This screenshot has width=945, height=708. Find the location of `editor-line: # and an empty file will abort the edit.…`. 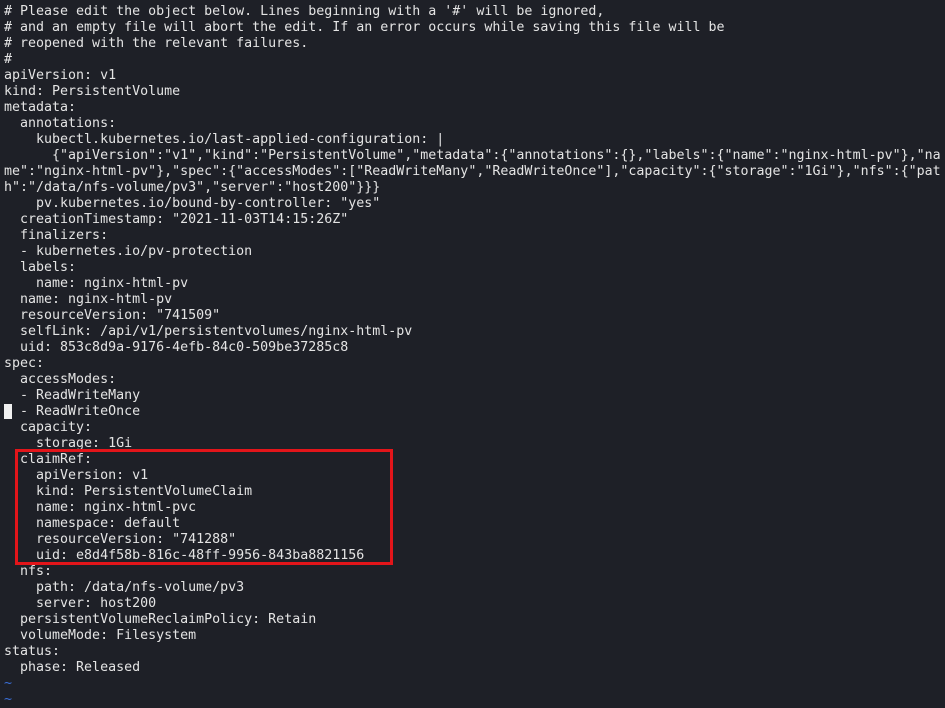

editor-line: # and an empty file will abort the edit.… is located at coordinates (472, 28).